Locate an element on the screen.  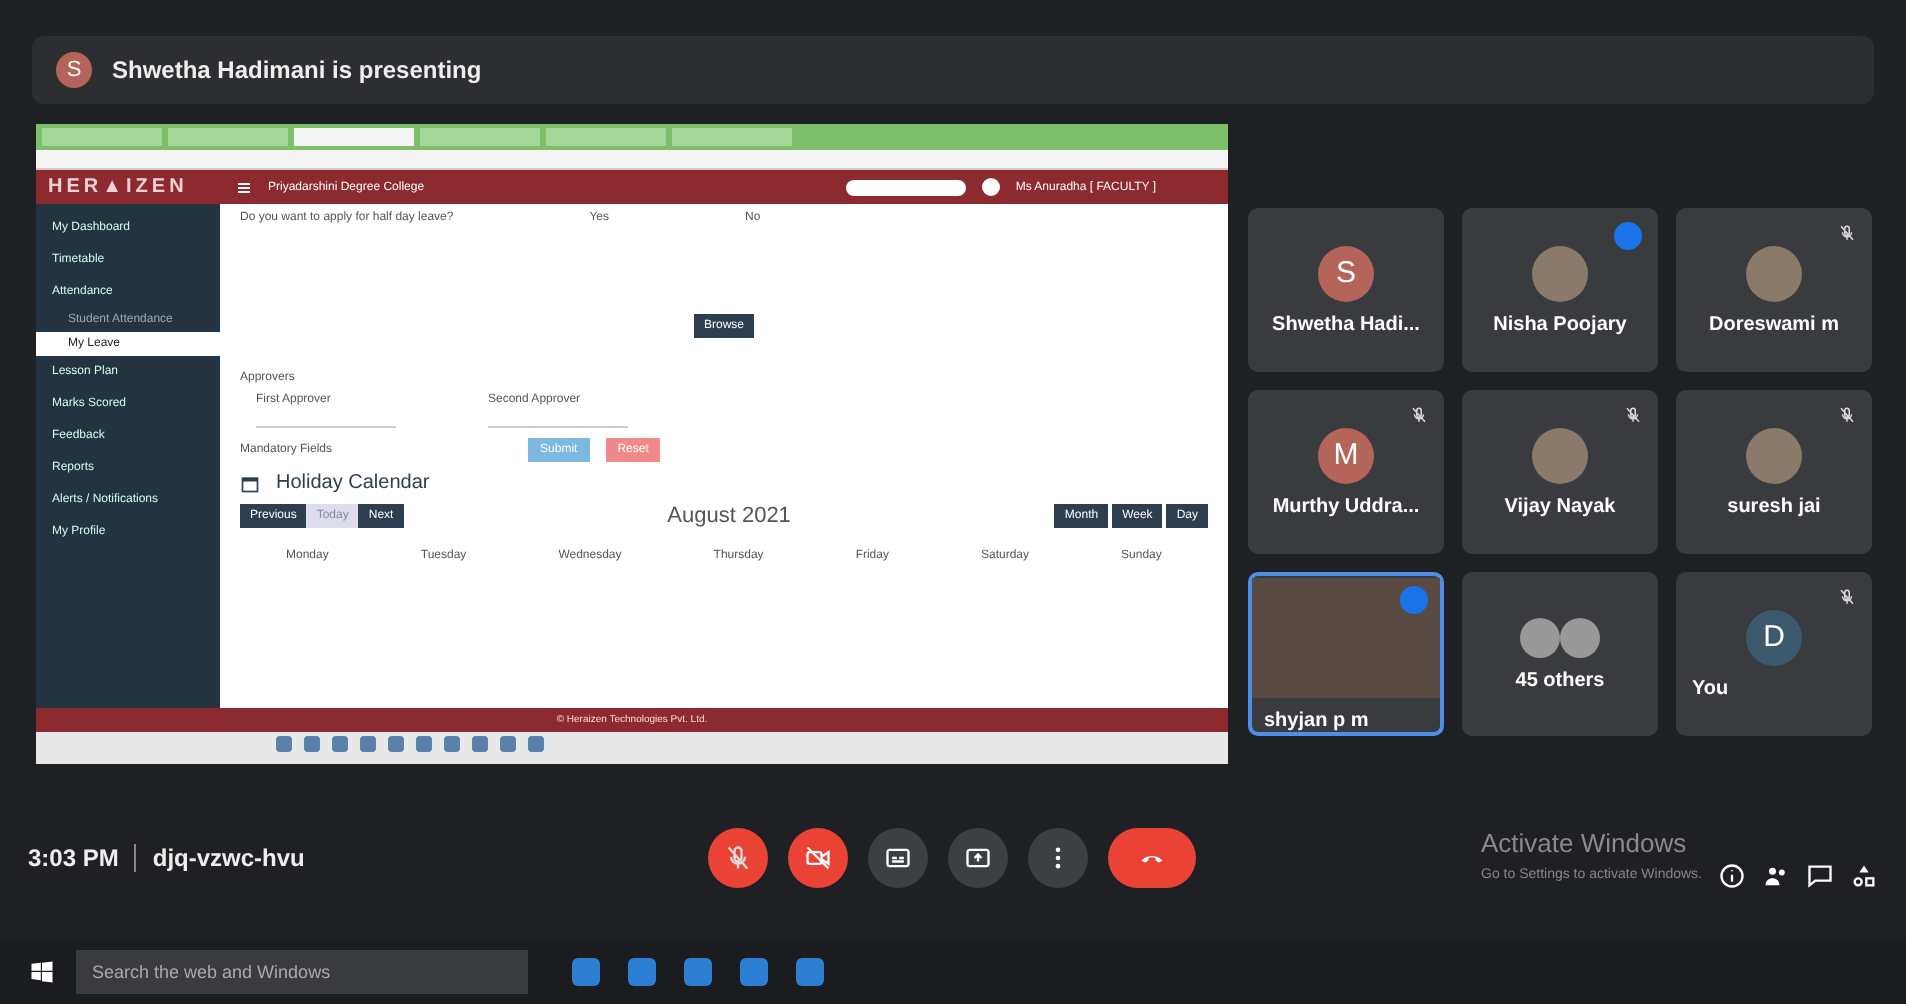
participant-name: You is located at coordinates (1710, 688).